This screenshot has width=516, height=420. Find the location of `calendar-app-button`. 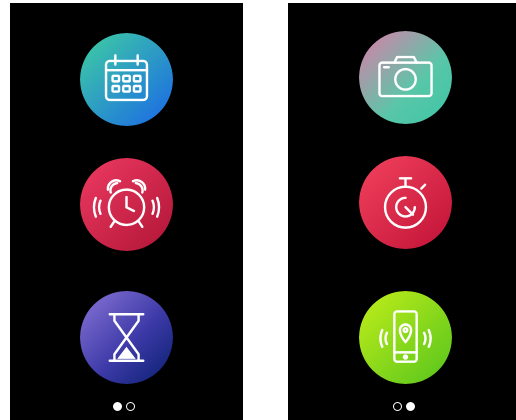

calendar-app-button is located at coordinates (126, 79).